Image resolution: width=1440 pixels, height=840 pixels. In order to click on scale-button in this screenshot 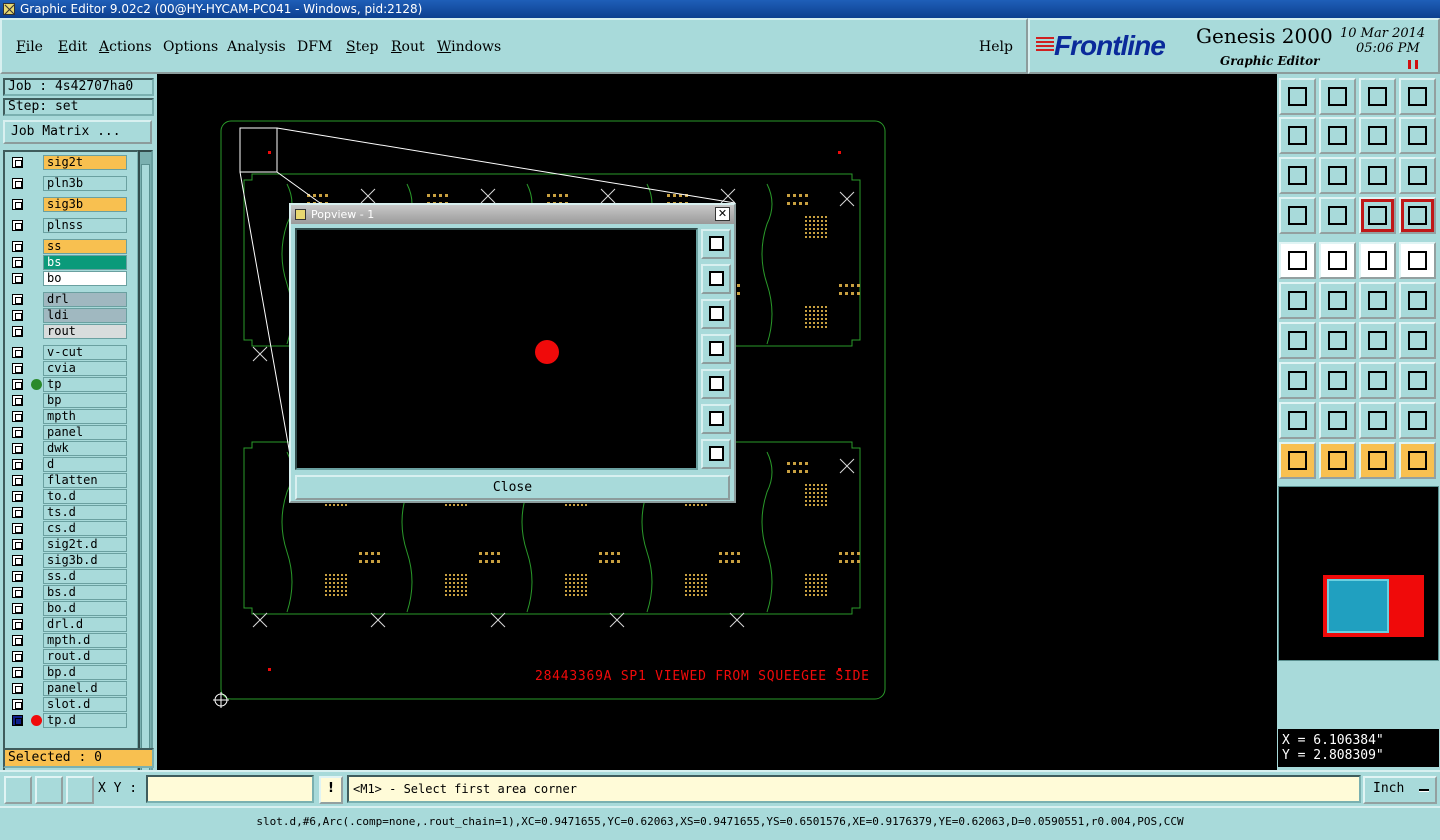, I will do `click(1377, 175)`.